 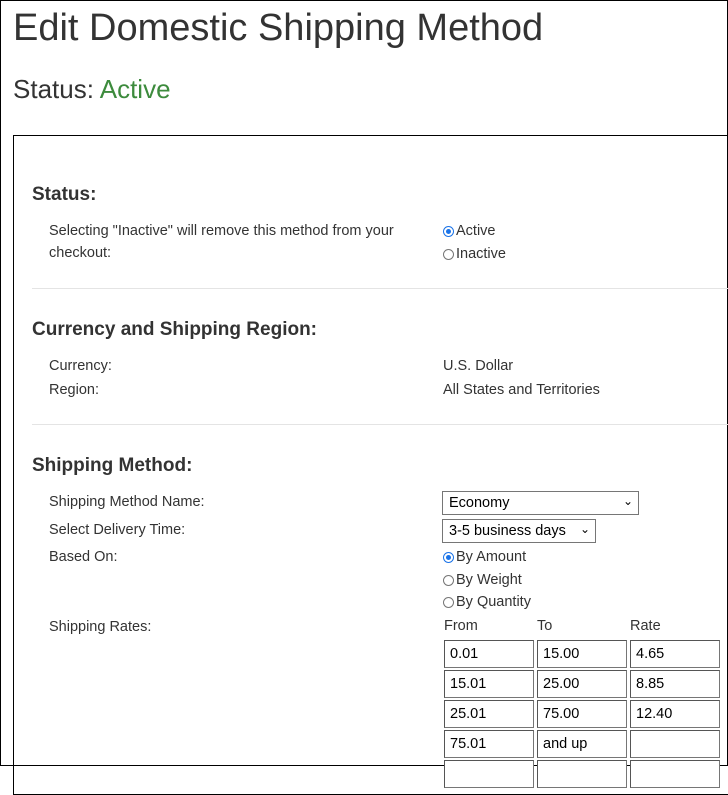 What do you see at coordinates (112, 465) in the screenshot?
I see `method-section-heading: Shipping Method:` at bounding box center [112, 465].